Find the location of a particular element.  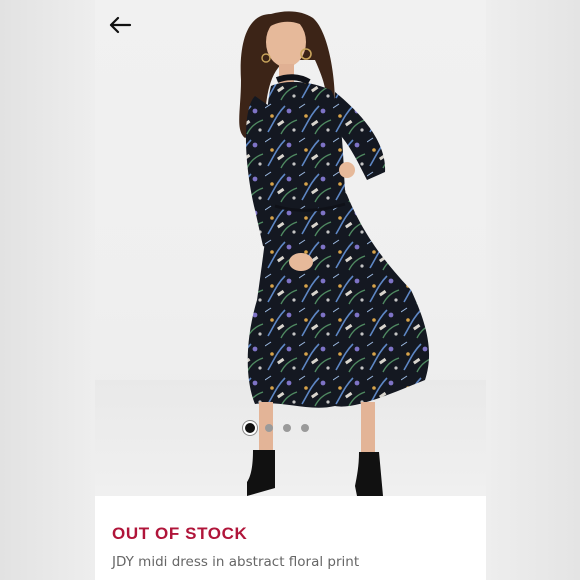

product-title: JDY midi dress in abstract floral print is located at coordinates (236, 562).